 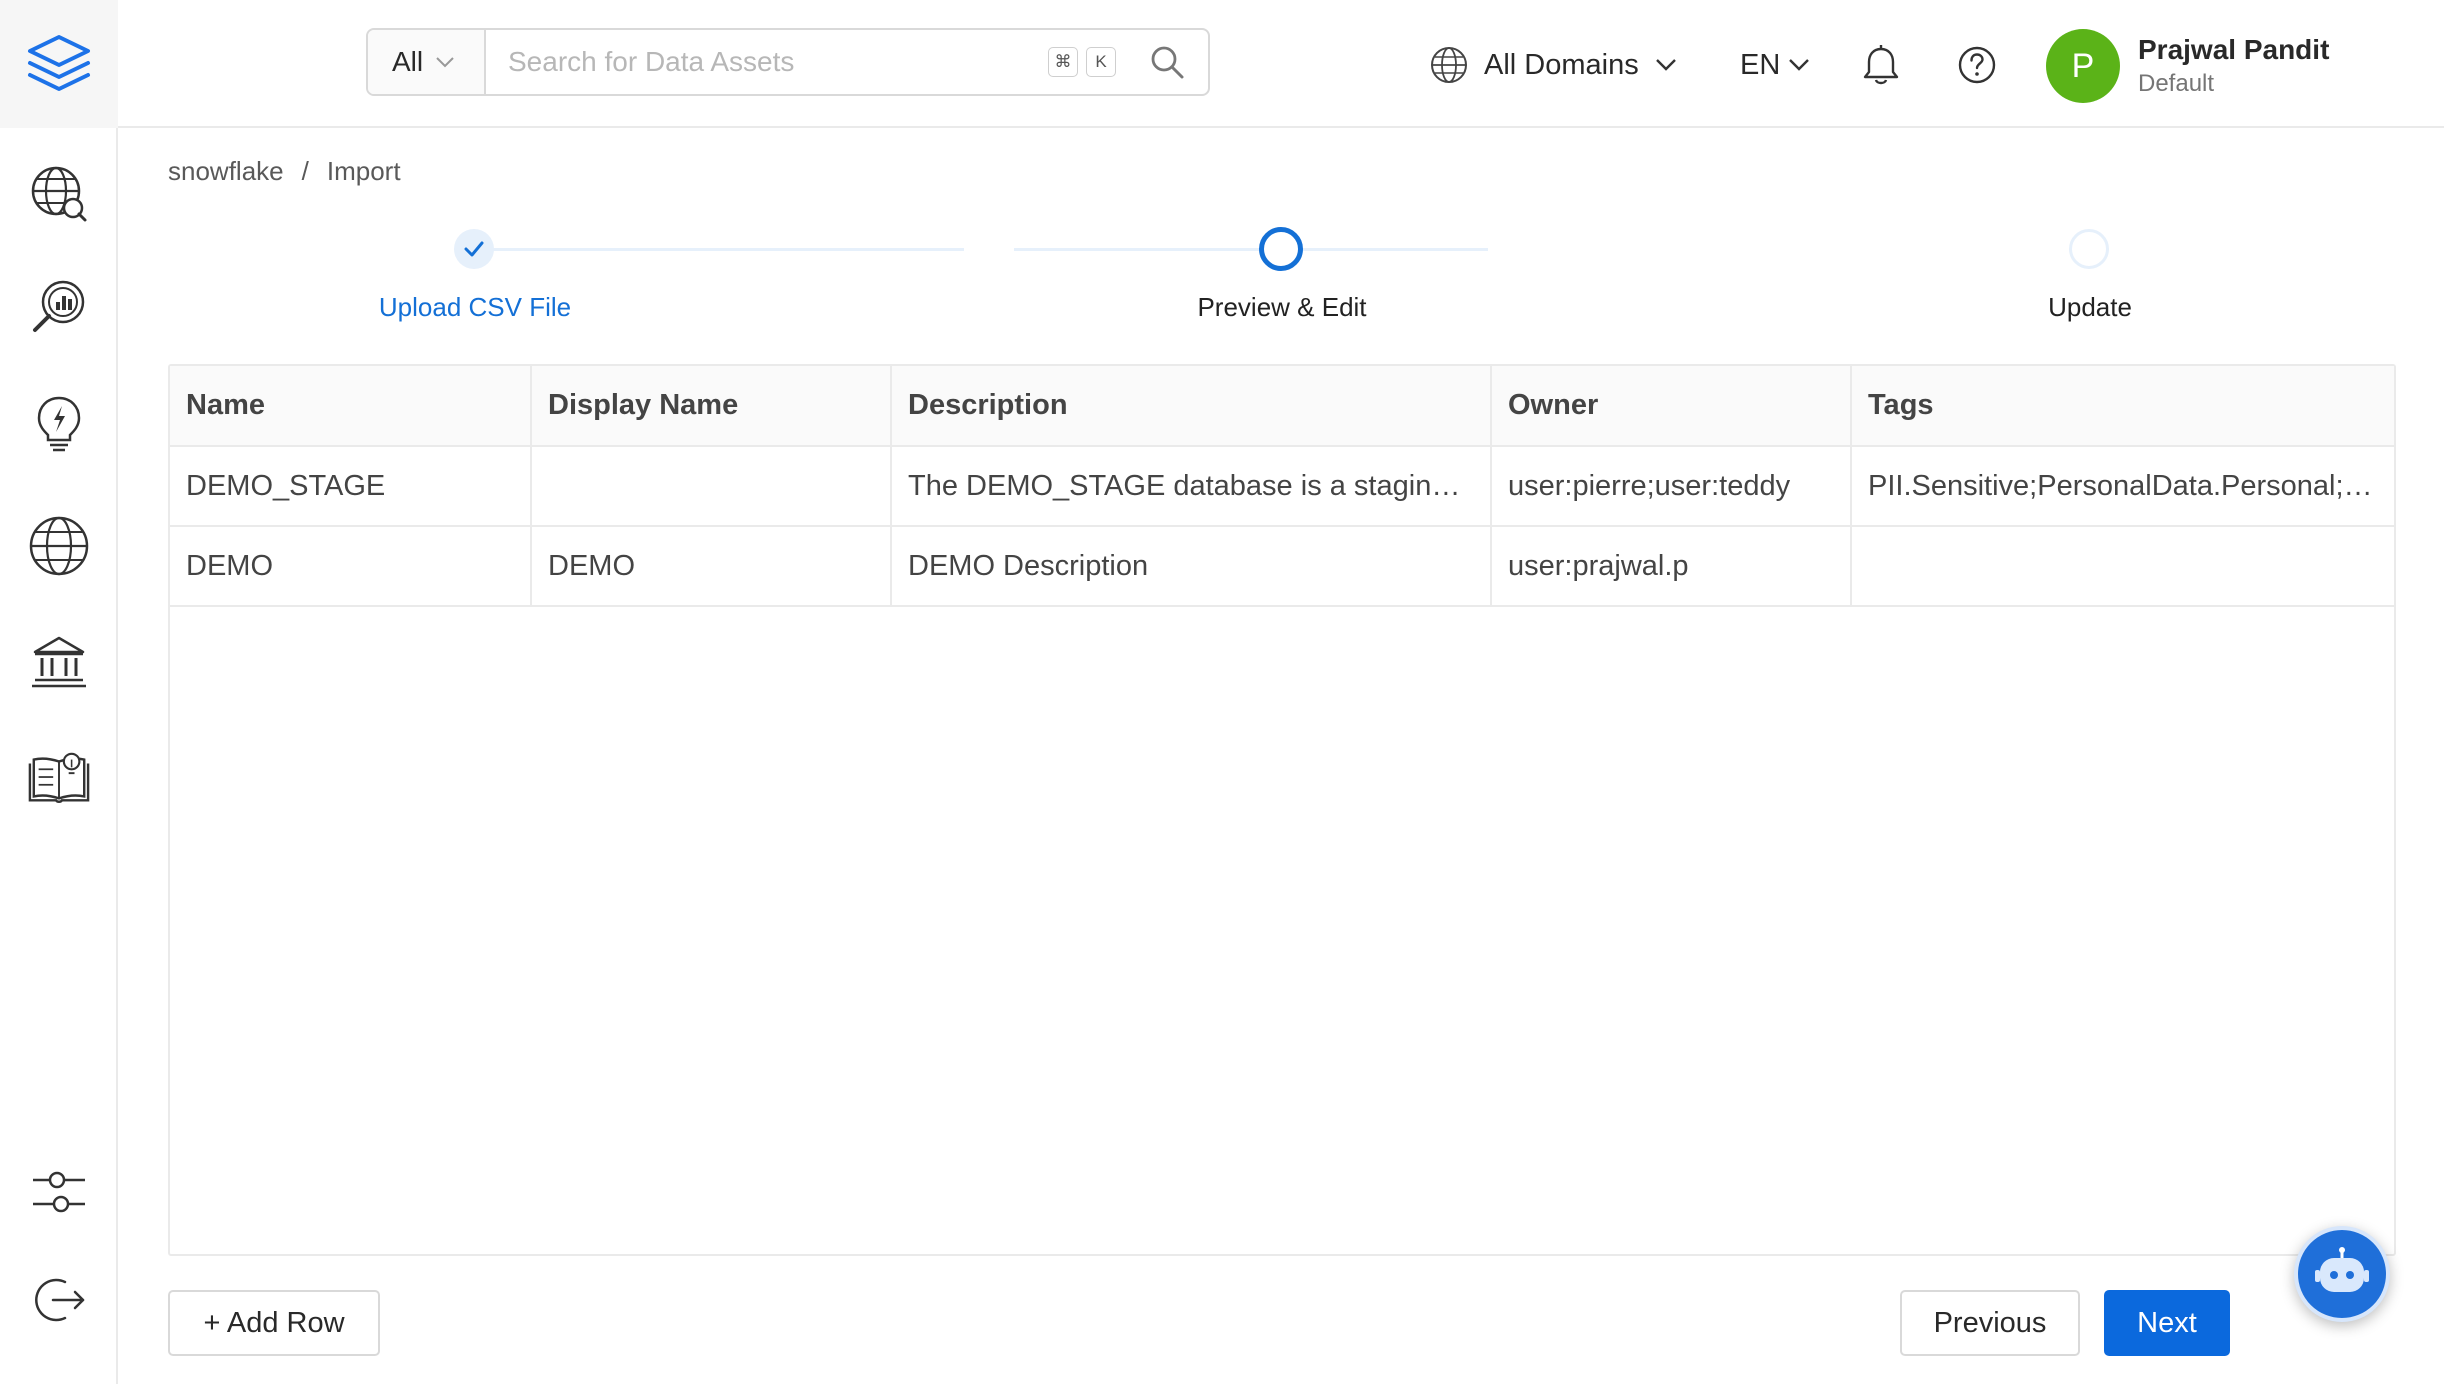 I want to click on breadcrumb: snowflake / Import, so click(x=284, y=171).